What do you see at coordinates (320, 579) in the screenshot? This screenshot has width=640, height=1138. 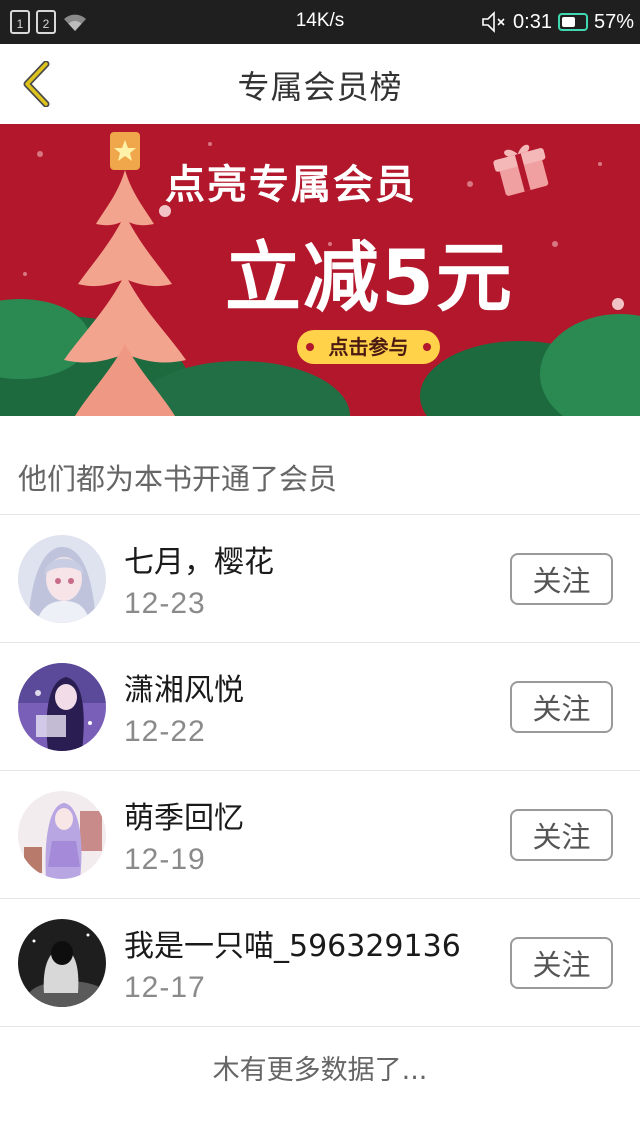 I see `member-row: 七月，樱花 12-23 关注` at bounding box center [320, 579].